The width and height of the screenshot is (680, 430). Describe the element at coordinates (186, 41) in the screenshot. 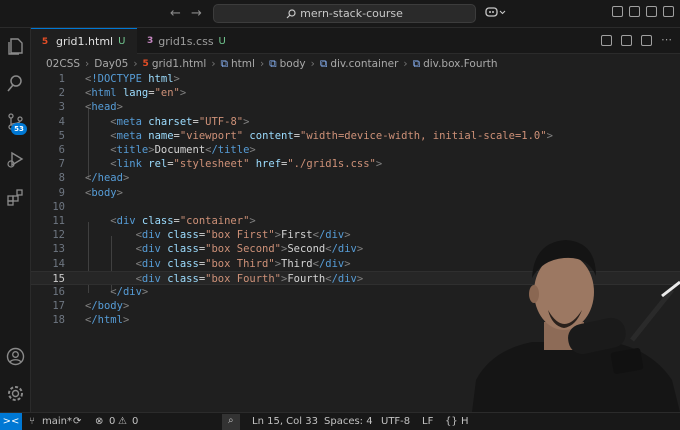

I see `tab-grid1s-css: 3 grid1s.css U` at that location.